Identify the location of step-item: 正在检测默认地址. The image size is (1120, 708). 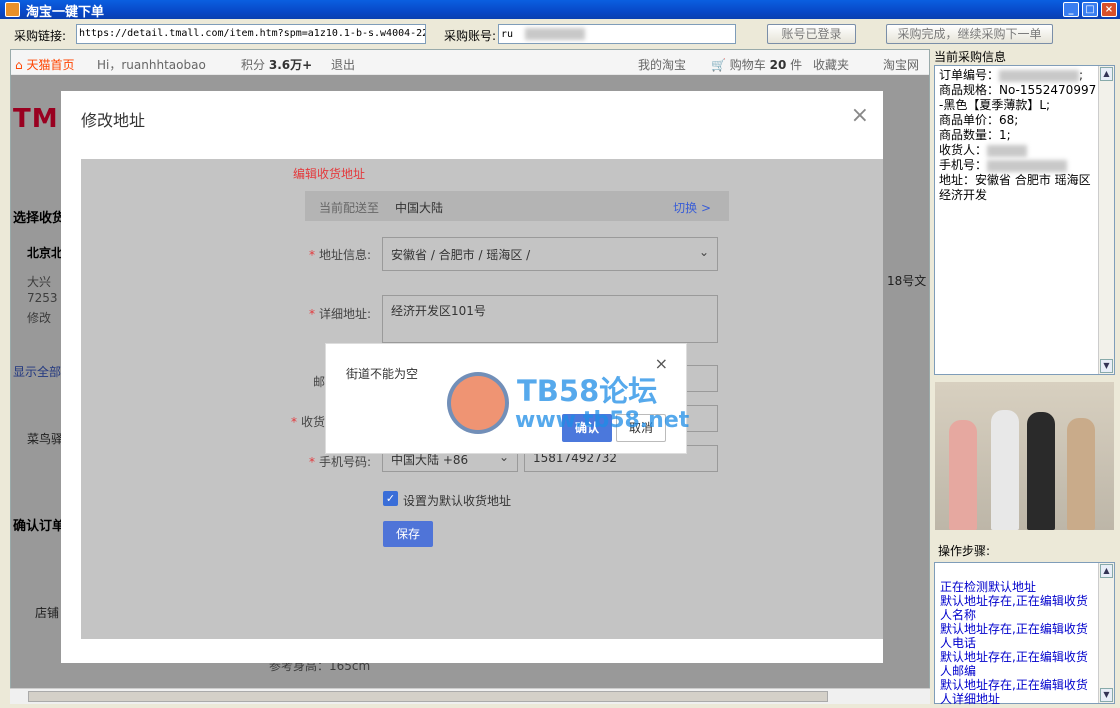
(988, 587).